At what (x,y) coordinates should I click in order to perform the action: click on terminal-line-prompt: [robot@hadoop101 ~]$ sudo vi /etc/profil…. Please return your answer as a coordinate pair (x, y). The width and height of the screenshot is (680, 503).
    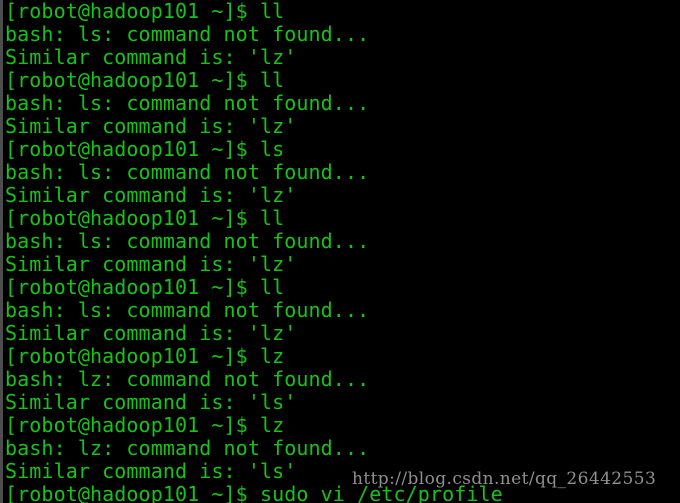
    Looking at the image, I should click on (254, 492).